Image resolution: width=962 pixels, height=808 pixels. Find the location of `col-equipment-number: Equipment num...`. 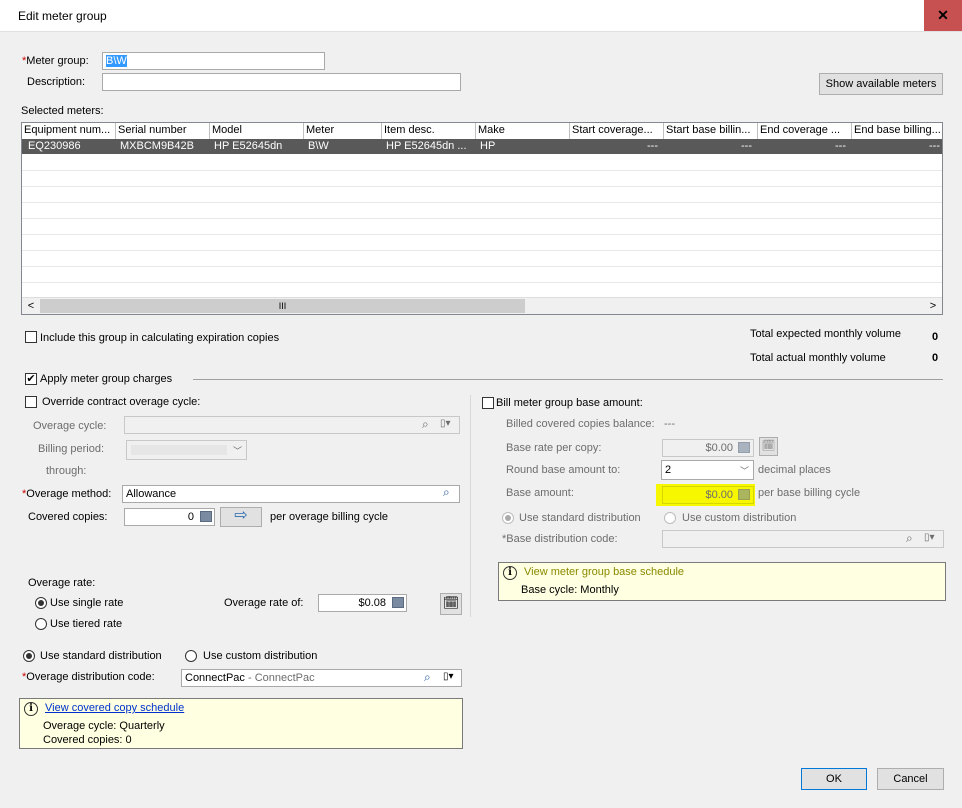

col-equipment-number: Equipment num... is located at coordinates (69, 131).